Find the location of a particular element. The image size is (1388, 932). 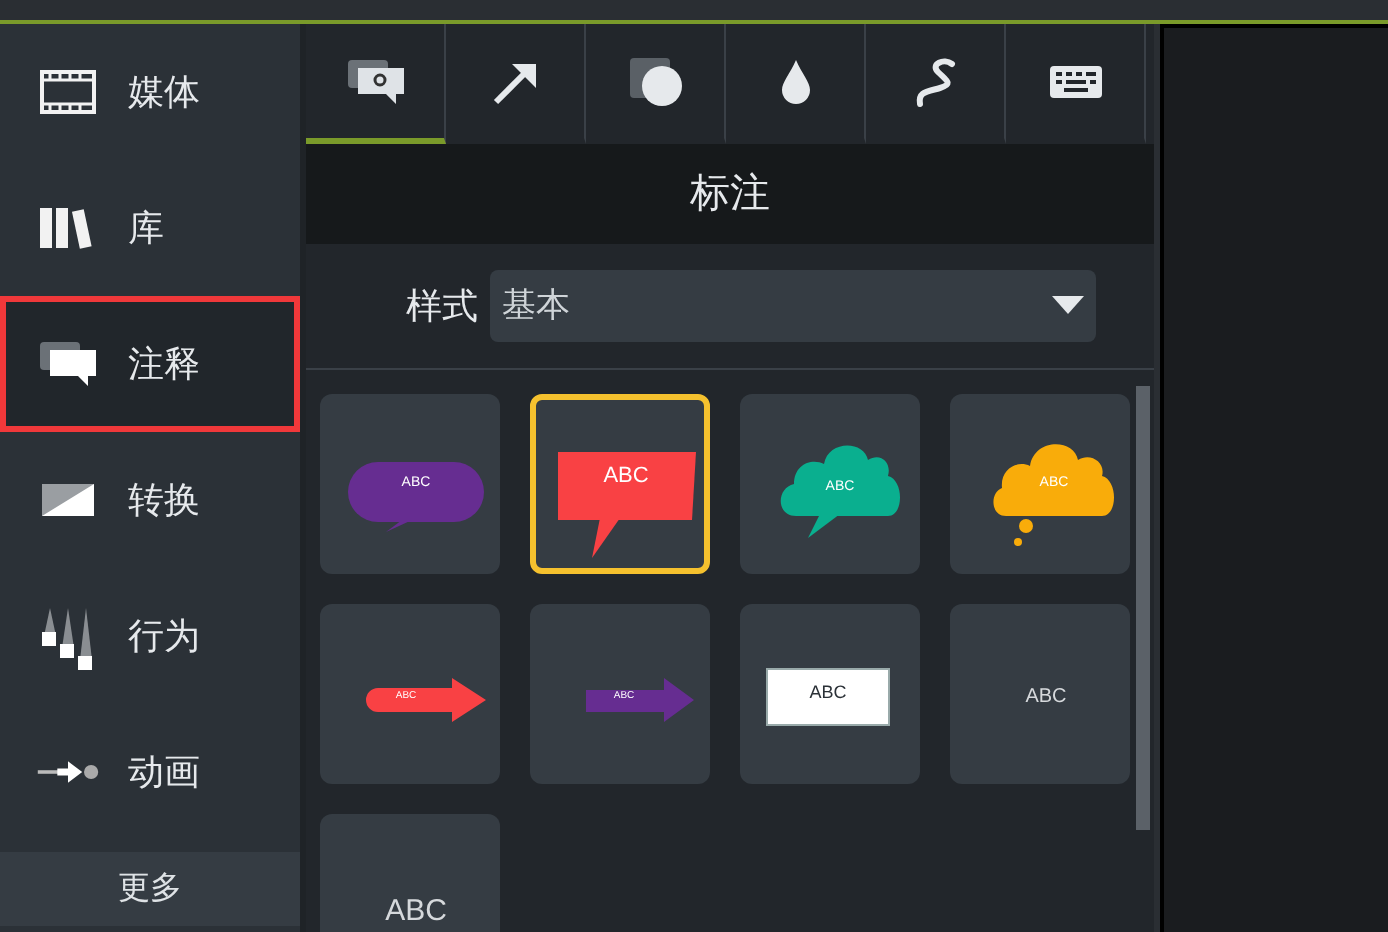

sidebar-item: 动画 is located at coordinates (150, 772).